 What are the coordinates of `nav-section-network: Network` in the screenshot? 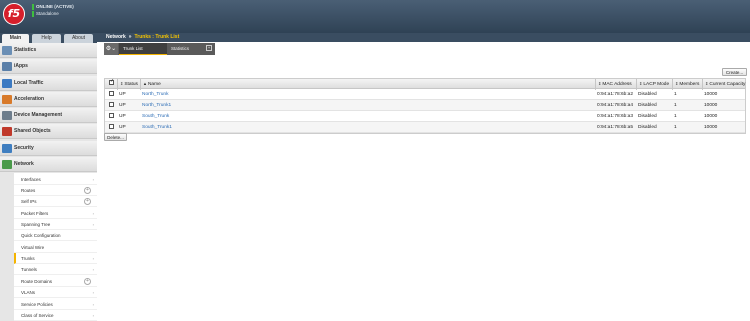 It's located at (48, 164).